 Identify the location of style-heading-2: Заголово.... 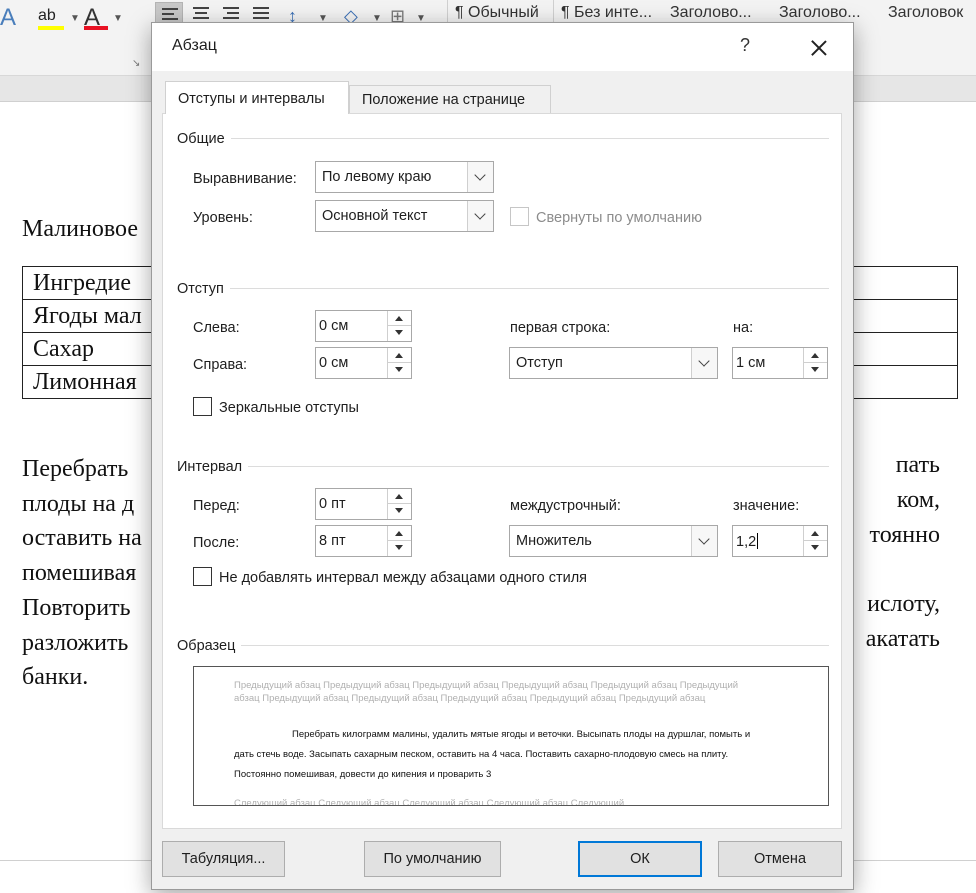
(820, 13).